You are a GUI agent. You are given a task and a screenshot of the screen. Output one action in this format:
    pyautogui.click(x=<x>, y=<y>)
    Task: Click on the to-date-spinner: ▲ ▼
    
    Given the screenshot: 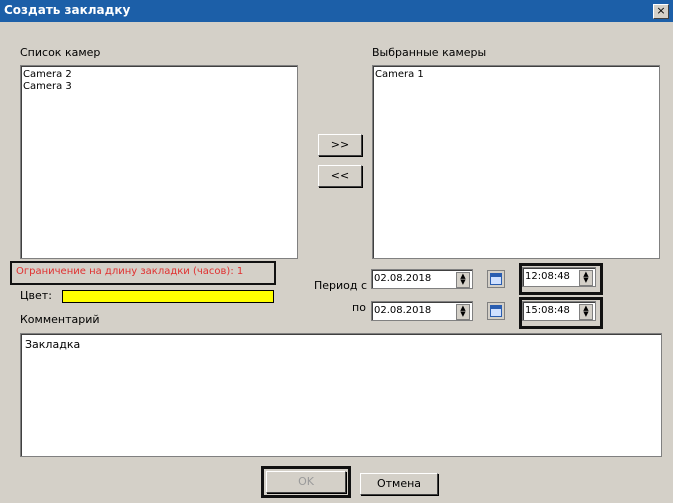 What is the action you would take?
    pyautogui.click(x=463, y=312)
    